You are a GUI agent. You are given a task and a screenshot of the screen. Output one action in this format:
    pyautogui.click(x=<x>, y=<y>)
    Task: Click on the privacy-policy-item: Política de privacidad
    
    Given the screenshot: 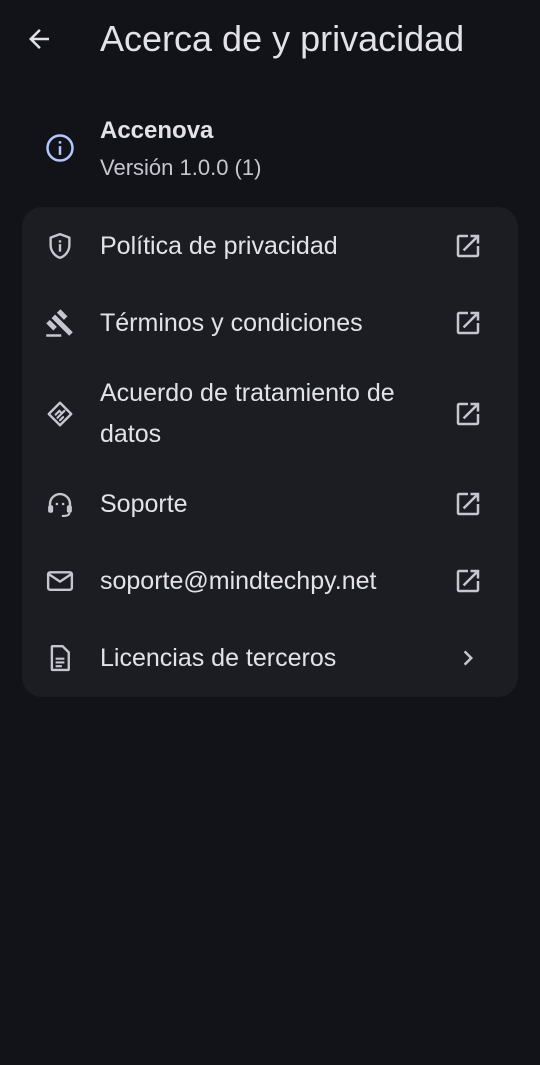 What is the action you would take?
    pyautogui.click(x=270, y=246)
    